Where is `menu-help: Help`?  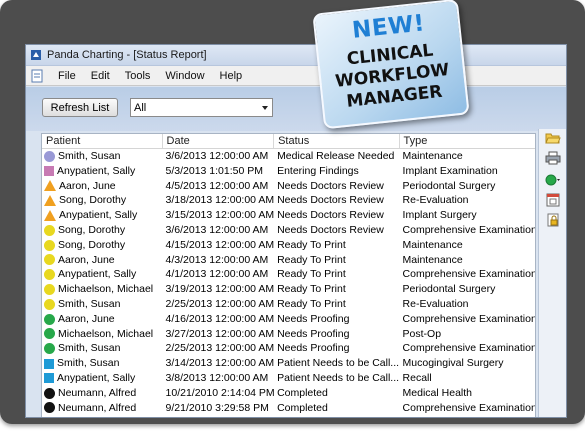 menu-help: Help is located at coordinates (233, 76).